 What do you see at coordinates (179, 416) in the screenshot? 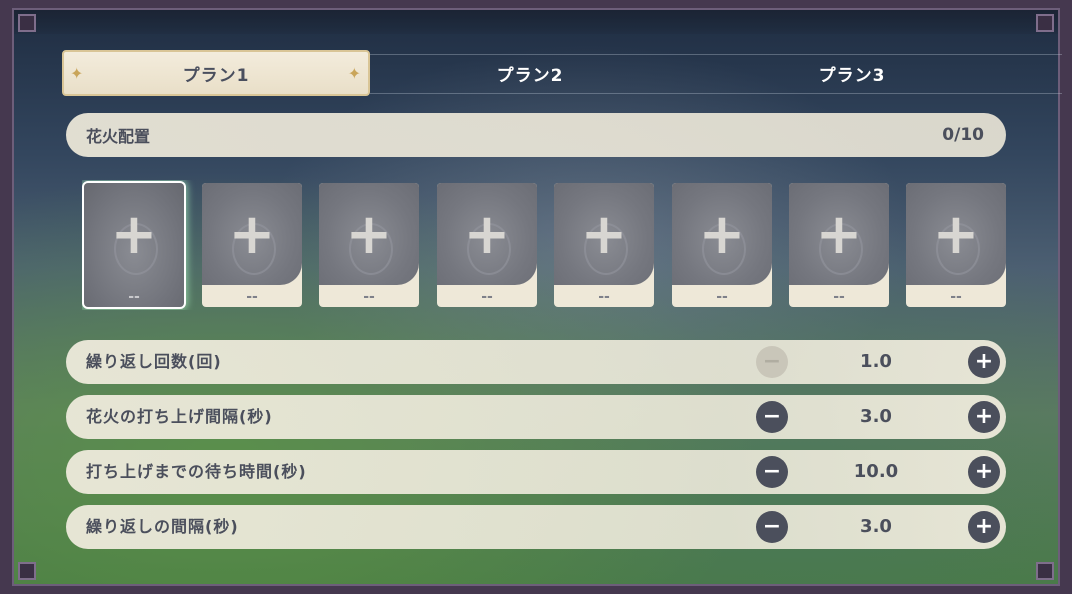
I see `setting-label: 花火の打ち上げ間隔(秒)` at bounding box center [179, 416].